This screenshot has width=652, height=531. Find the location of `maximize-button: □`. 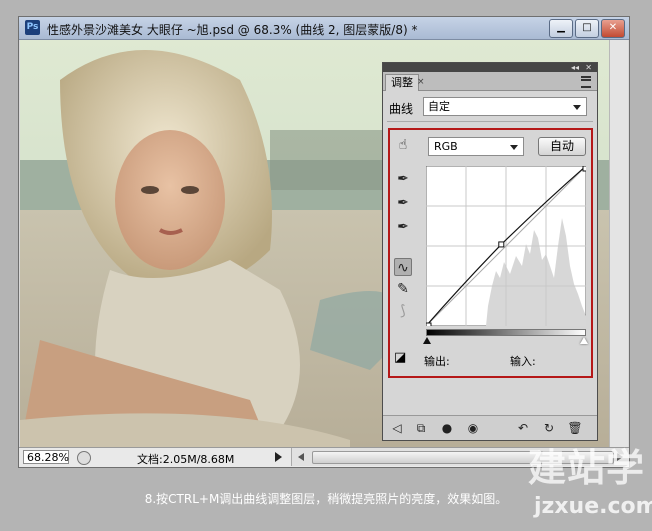

maximize-button: □ is located at coordinates (587, 28).